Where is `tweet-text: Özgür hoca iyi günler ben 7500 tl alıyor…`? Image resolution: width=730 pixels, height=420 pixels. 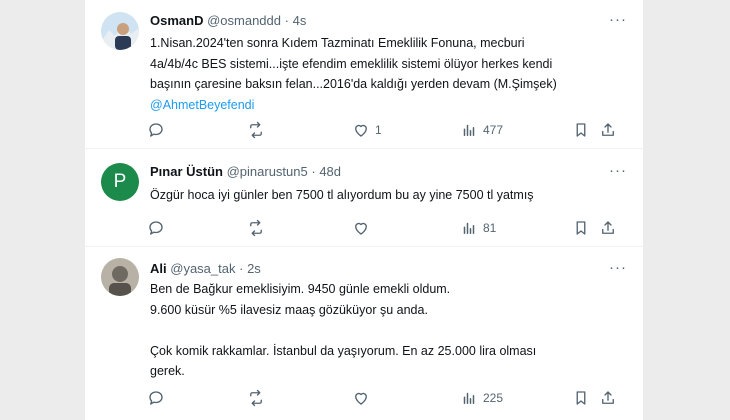
tweet-text: Özgür hoca iyi günler ben 7500 tl alıyor… is located at coordinates (381, 195).